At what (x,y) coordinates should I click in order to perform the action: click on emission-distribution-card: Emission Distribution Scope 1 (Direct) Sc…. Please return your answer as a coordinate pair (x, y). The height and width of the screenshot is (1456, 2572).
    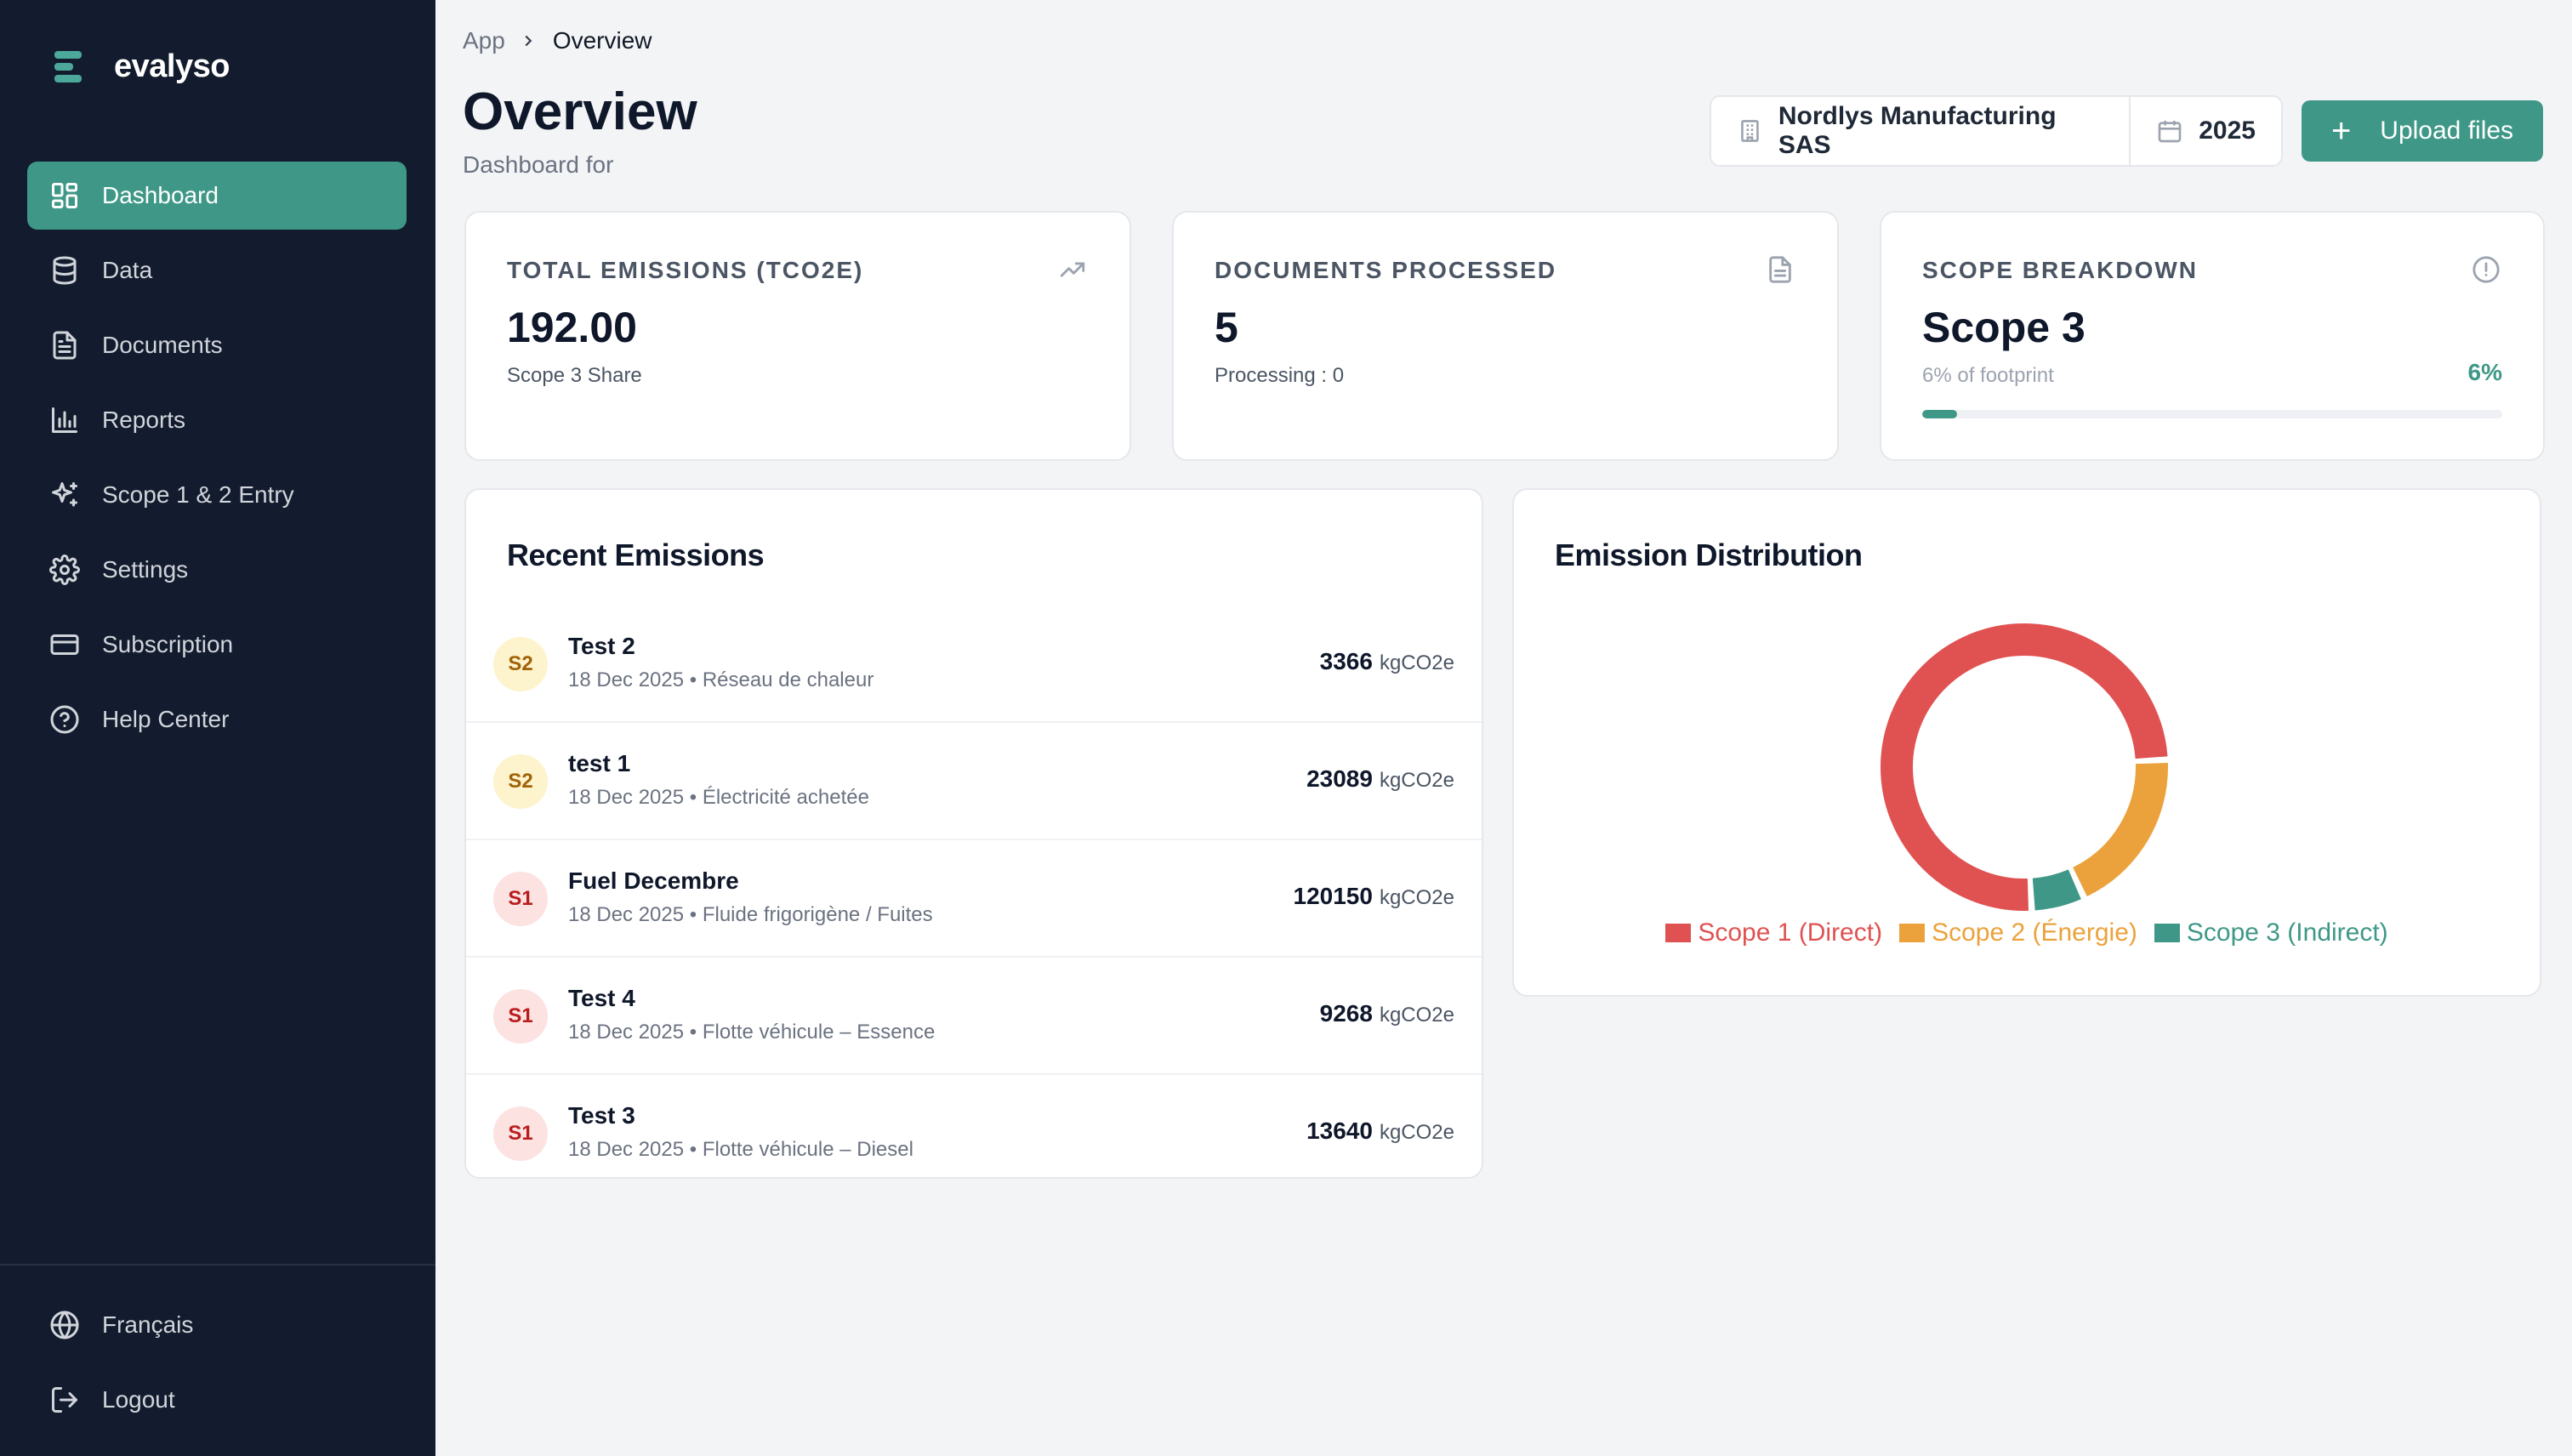
    Looking at the image, I should click on (2027, 742).